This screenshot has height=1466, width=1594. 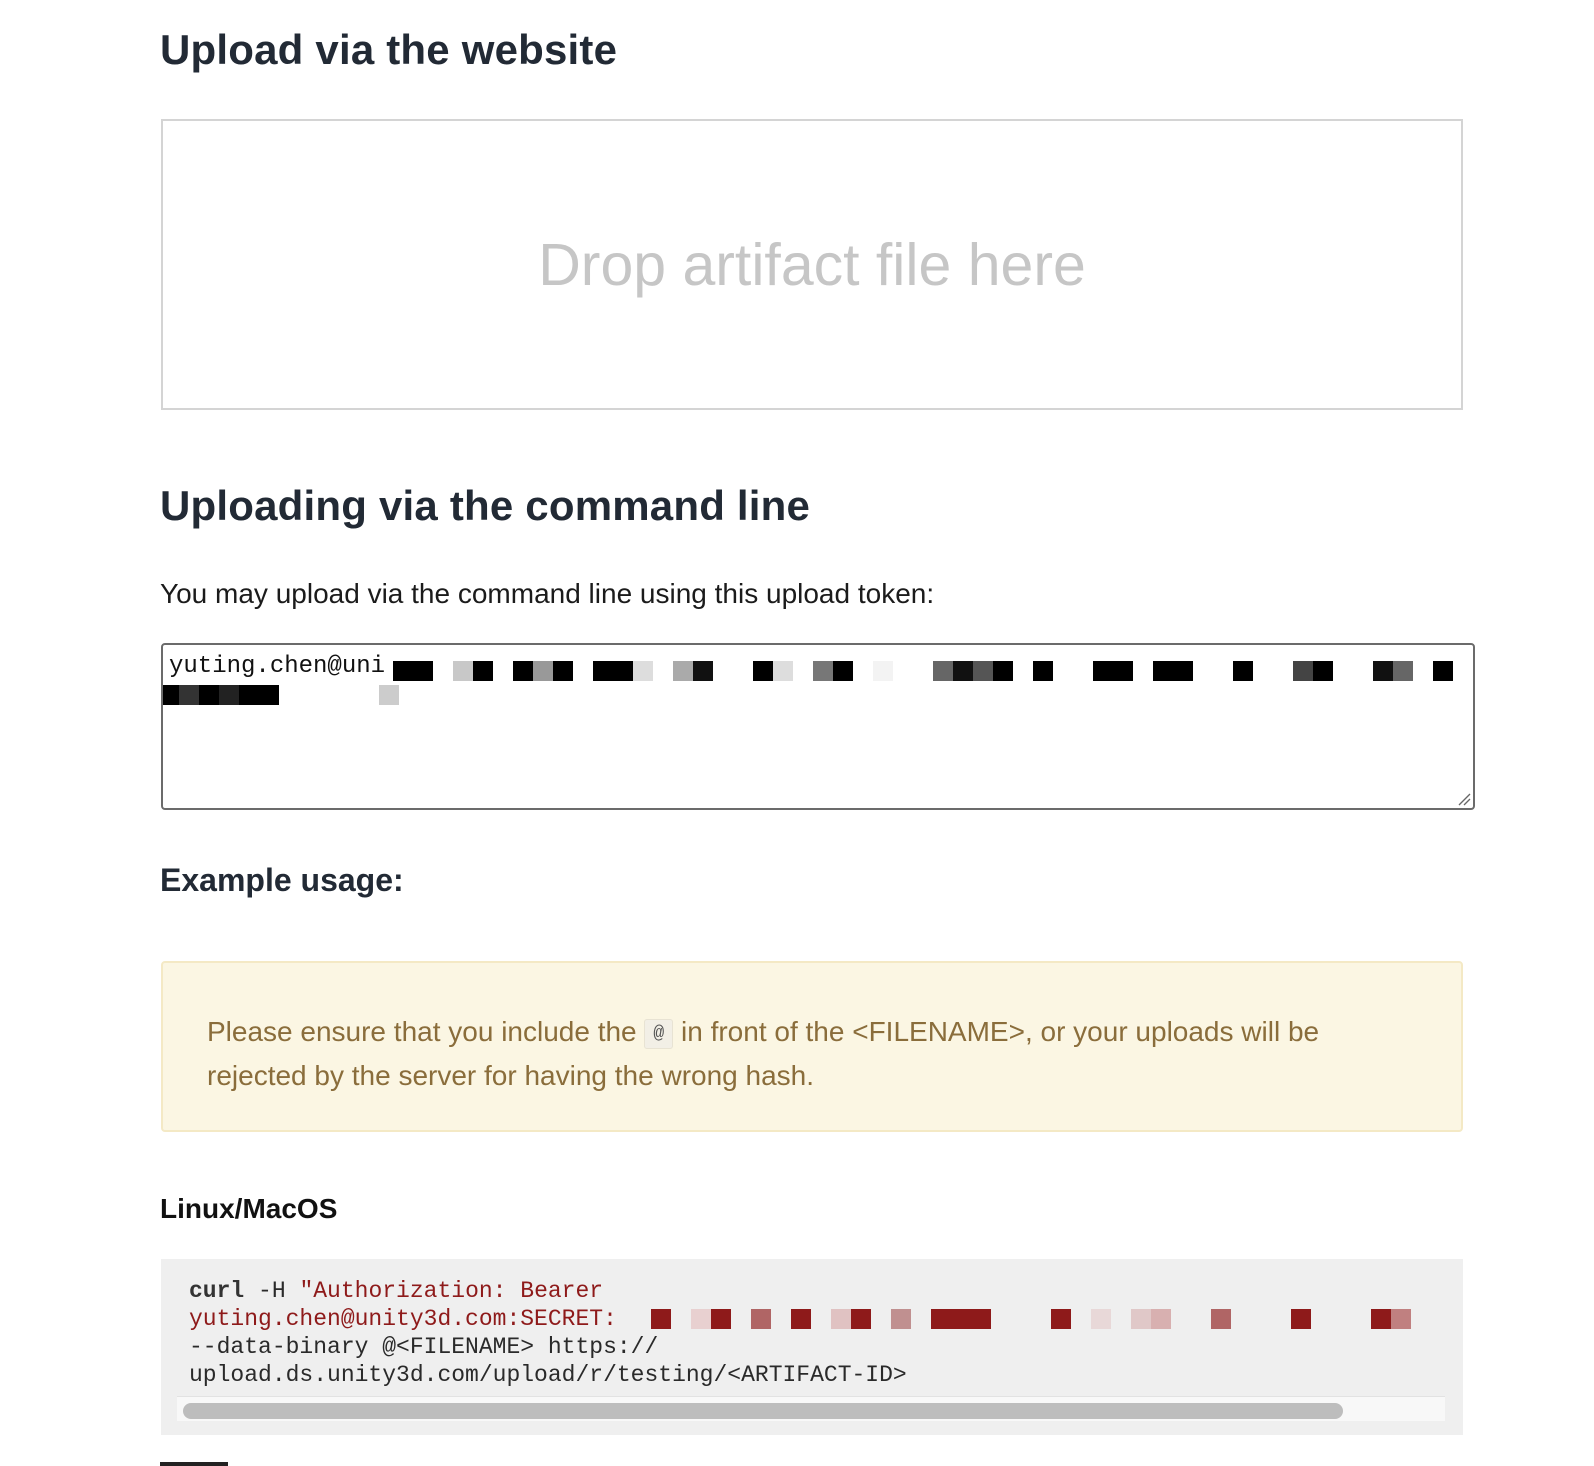 What do you see at coordinates (451, 1291) in the screenshot?
I see `code-auth-header: "Authorization: Bearer` at bounding box center [451, 1291].